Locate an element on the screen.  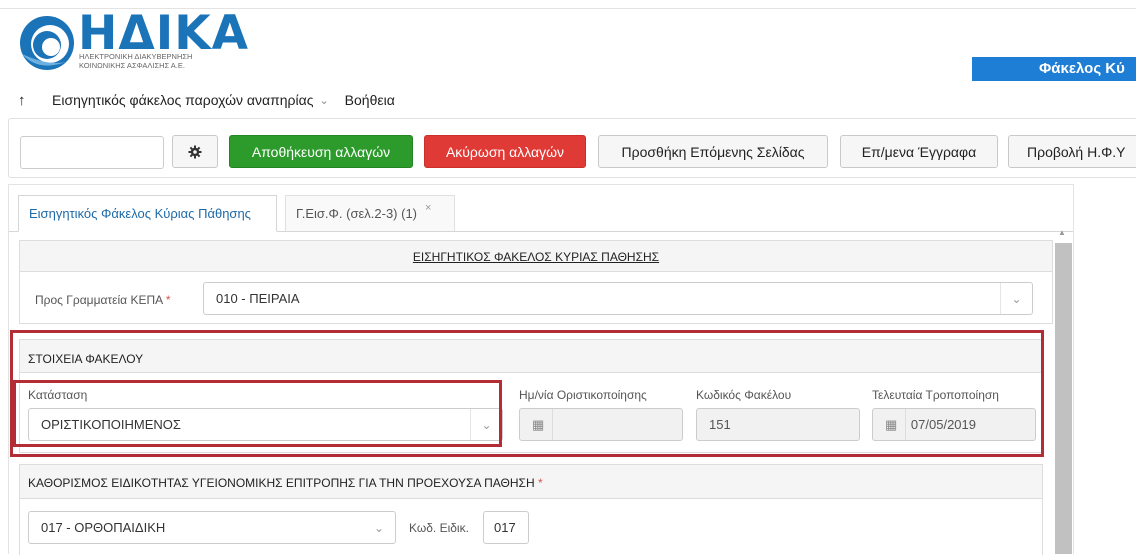
next-documents-button: Επ/μενα Έγγραφα is located at coordinates (919, 151).